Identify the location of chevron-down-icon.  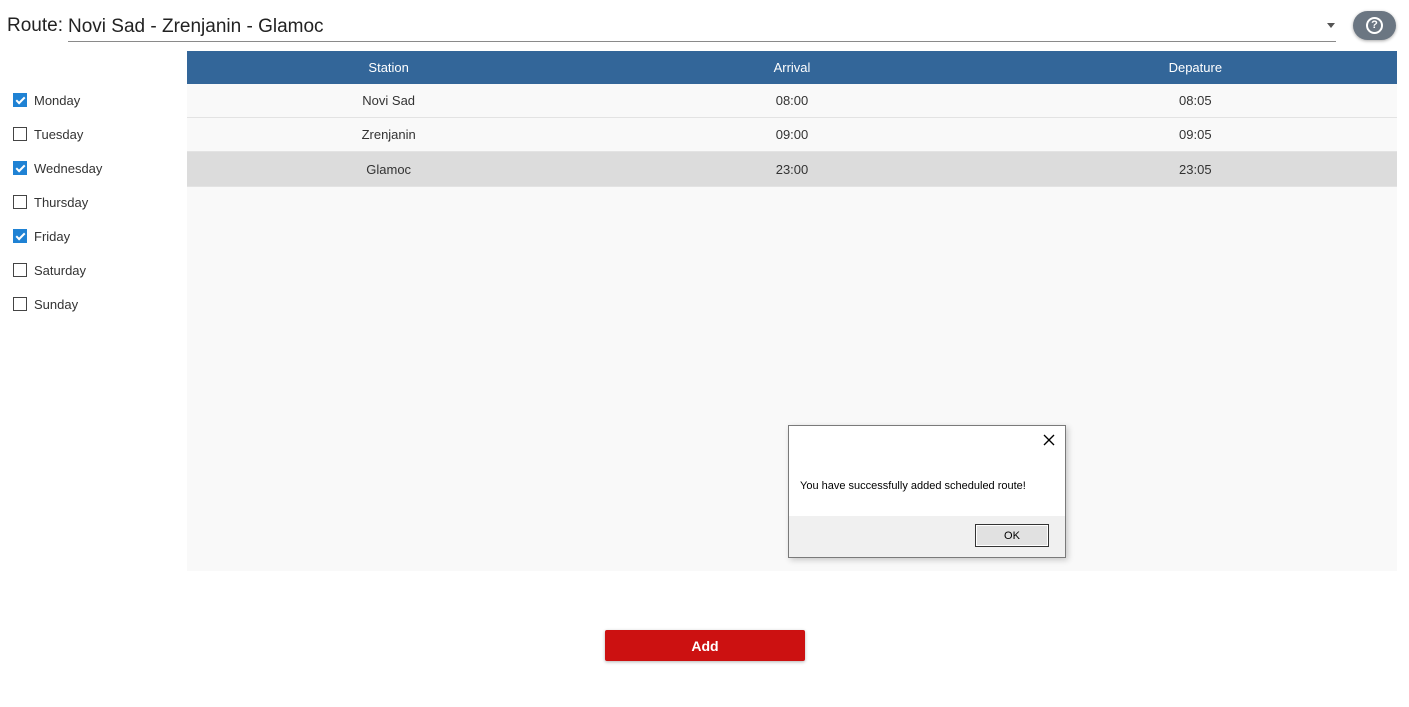
(1331, 25).